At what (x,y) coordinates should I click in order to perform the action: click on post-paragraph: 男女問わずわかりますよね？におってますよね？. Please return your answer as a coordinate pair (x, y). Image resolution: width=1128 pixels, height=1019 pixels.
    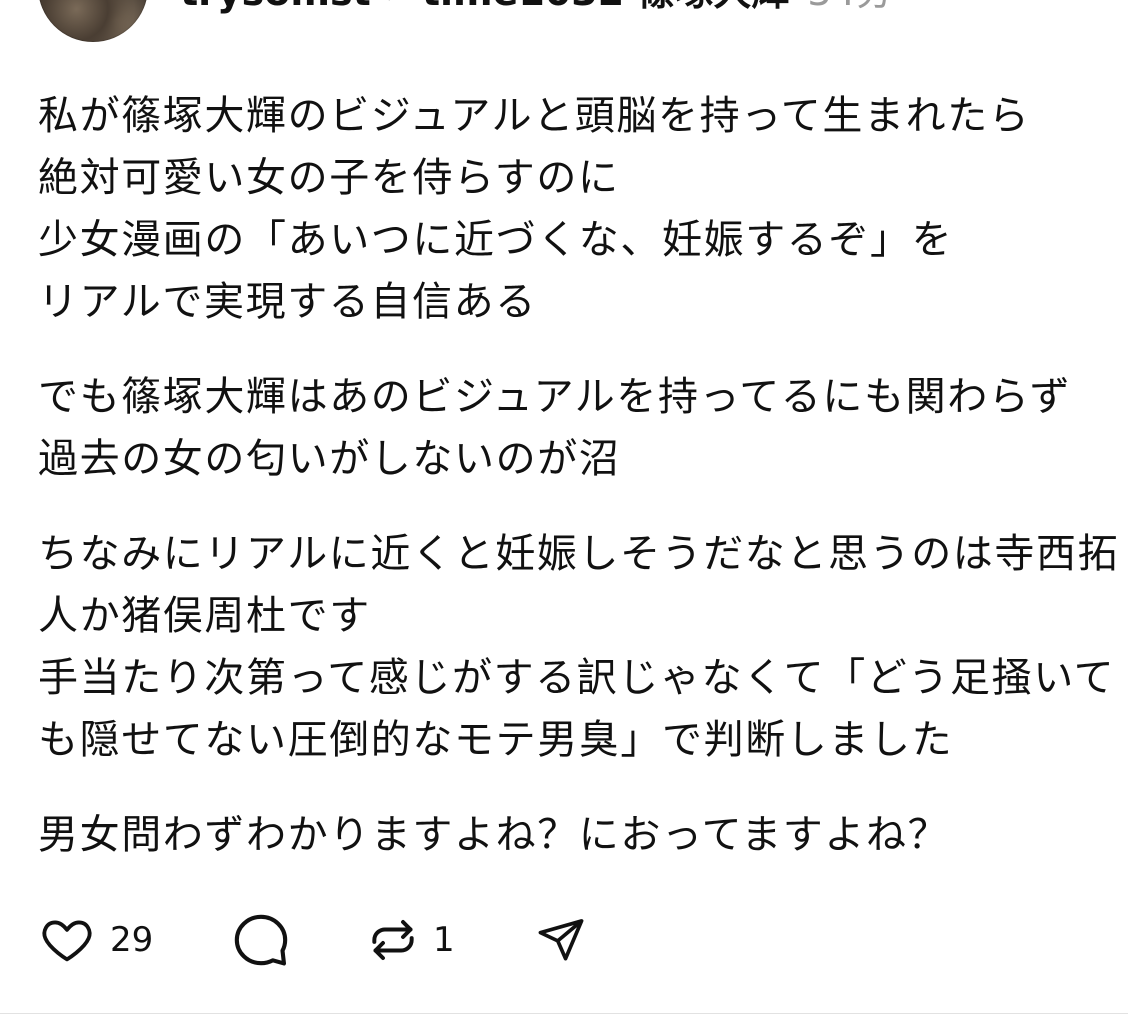
    Looking at the image, I should click on (583, 835).